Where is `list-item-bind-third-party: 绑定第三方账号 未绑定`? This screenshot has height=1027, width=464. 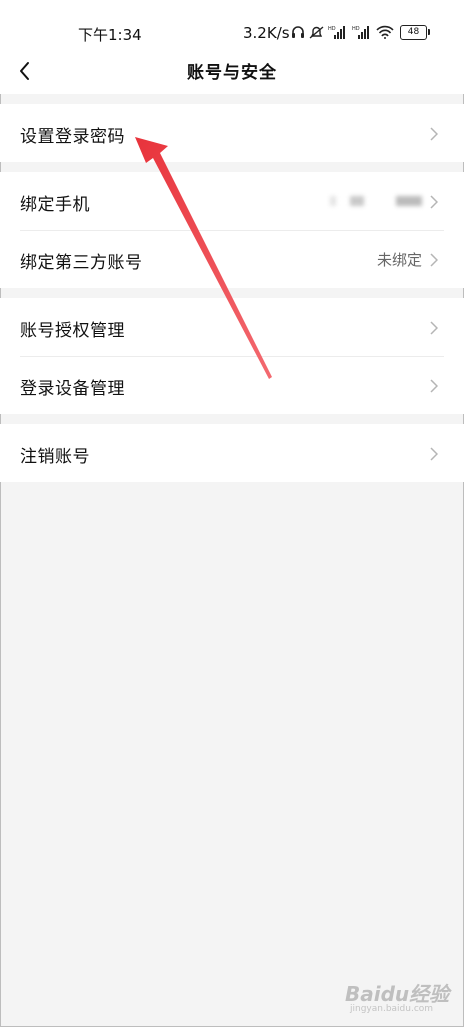
list-item-bind-third-party: 绑定第三方账号 未绑定 is located at coordinates (232, 259).